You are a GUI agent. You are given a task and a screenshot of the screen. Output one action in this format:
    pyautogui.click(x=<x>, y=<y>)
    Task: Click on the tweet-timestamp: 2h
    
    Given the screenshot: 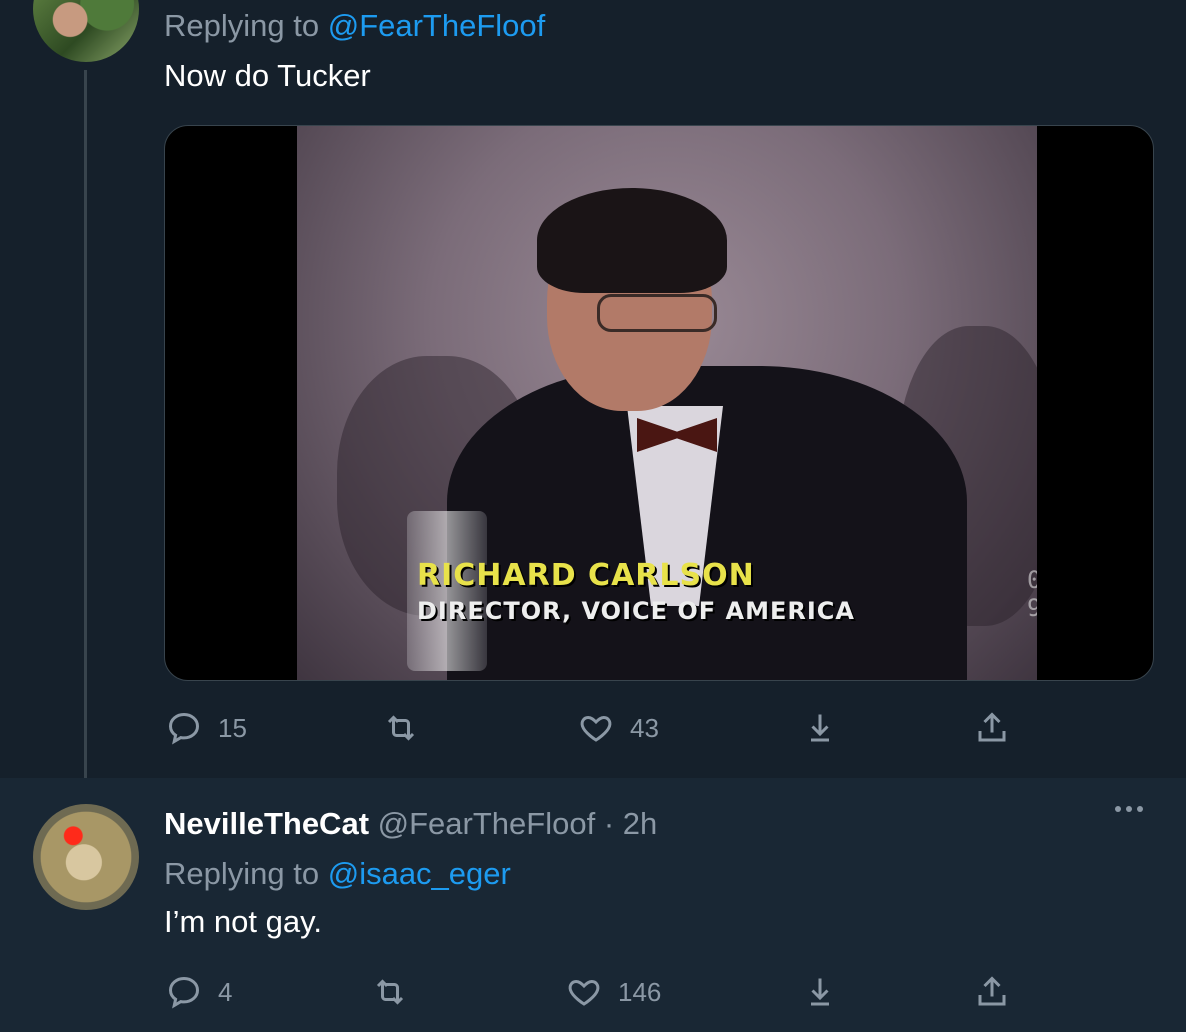 What is the action you would take?
    pyautogui.click(x=640, y=823)
    